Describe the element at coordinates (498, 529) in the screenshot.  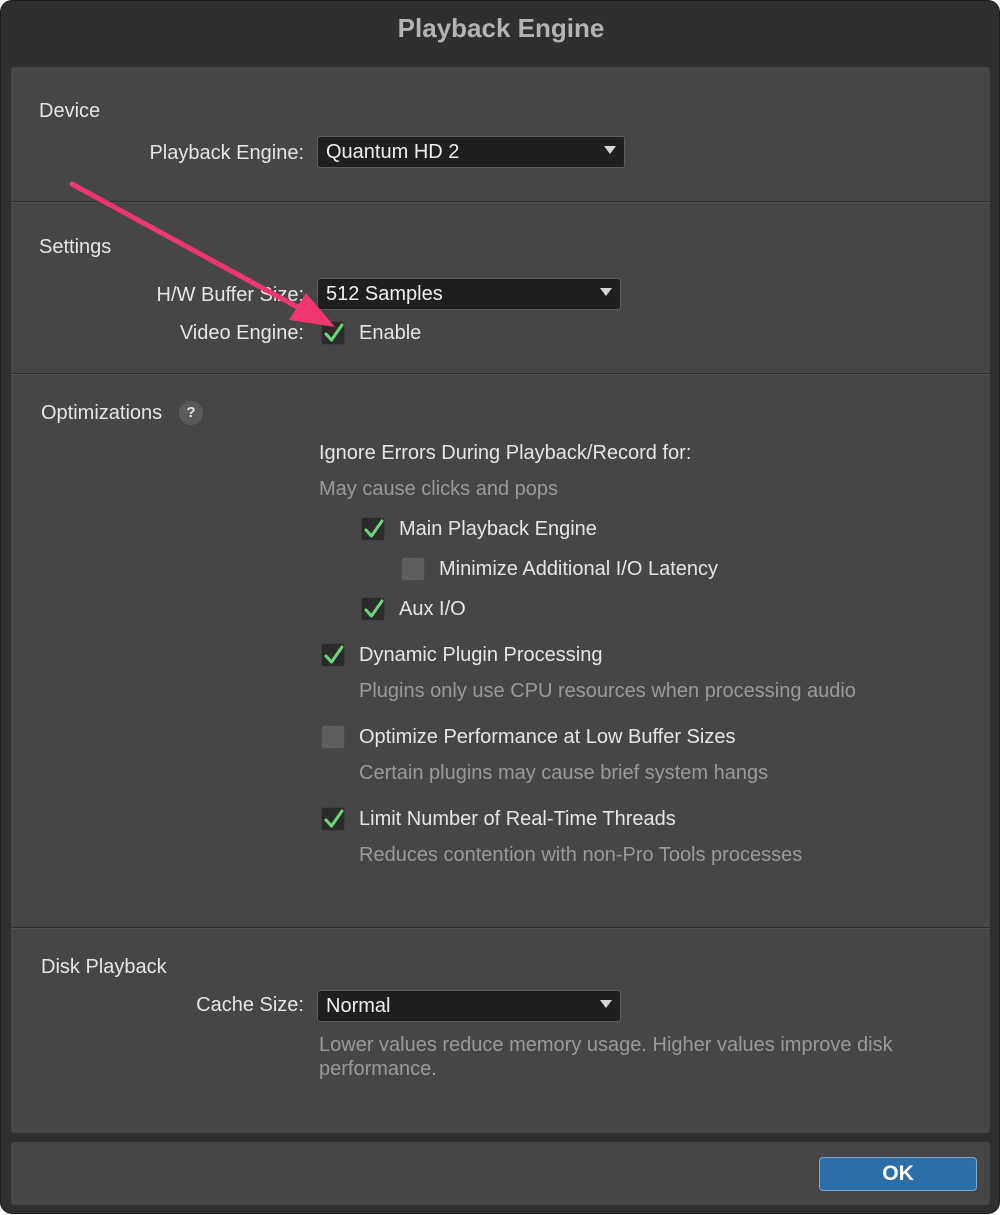
I see `main-playback-engine-label: Main Playback Engine` at that location.